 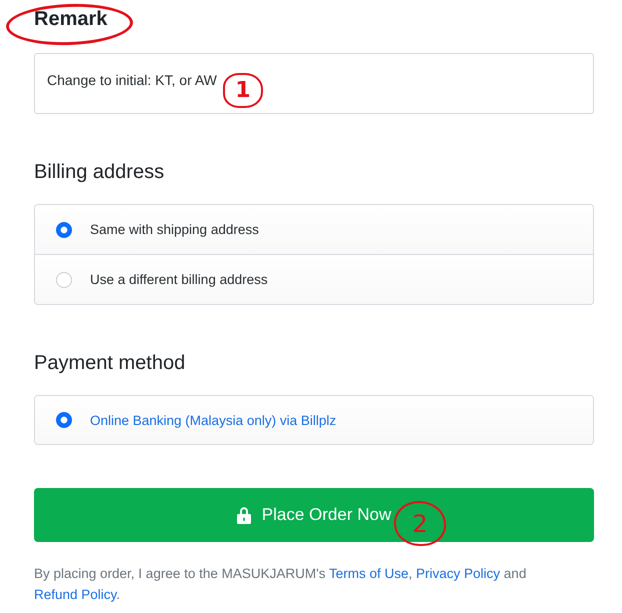 I want to click on payment-heading: Payment method, so click(x=110, y=363).